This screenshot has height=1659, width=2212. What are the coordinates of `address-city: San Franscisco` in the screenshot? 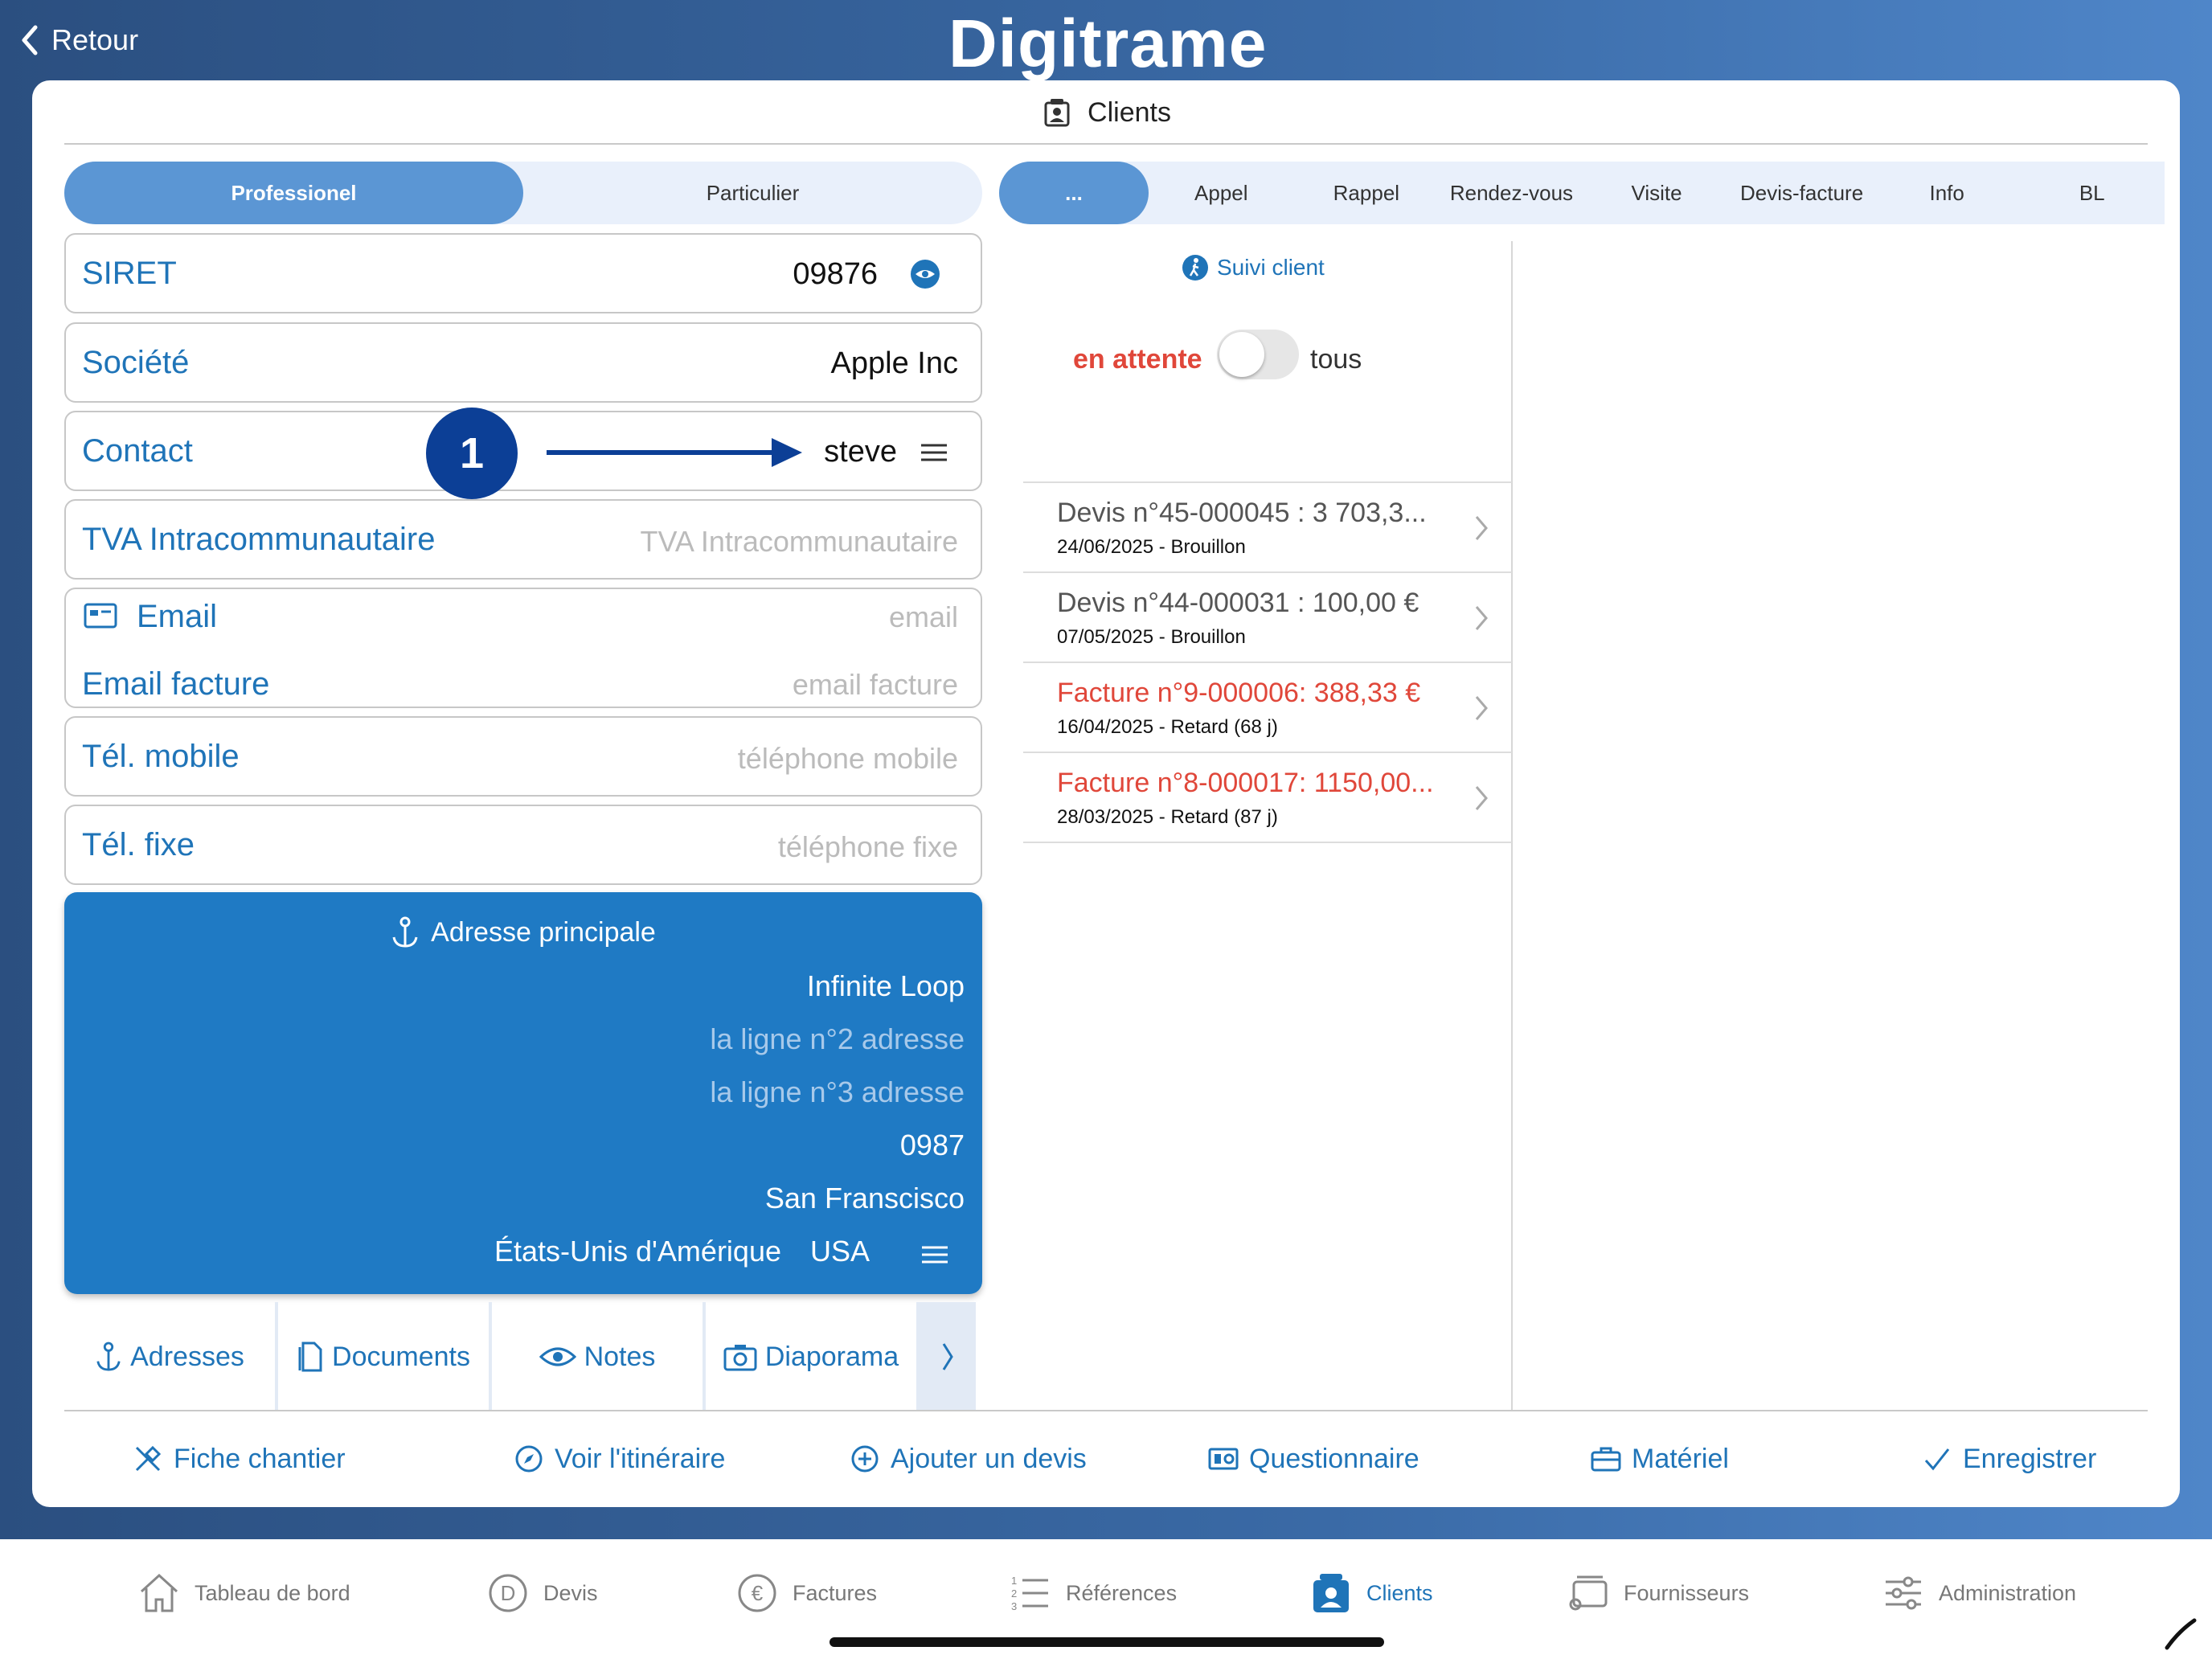 It's located at (865, 1198).